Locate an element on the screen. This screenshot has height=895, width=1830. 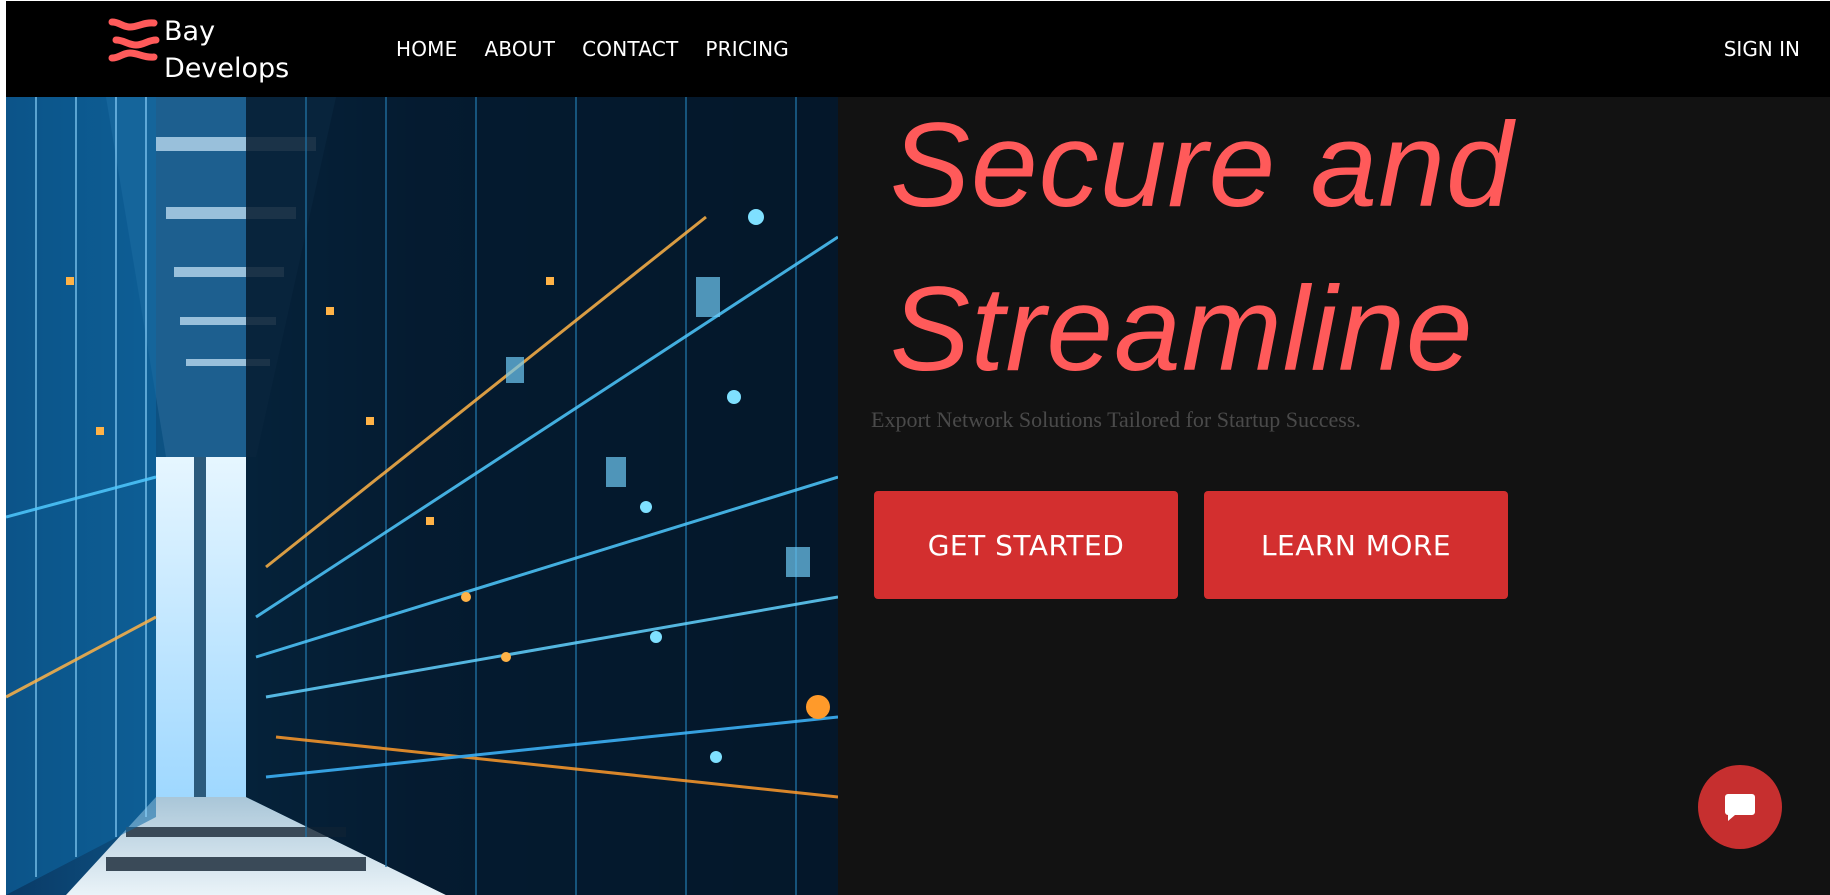
hero-headline: Secure and Streamline is located at coordinates (1202, 247).